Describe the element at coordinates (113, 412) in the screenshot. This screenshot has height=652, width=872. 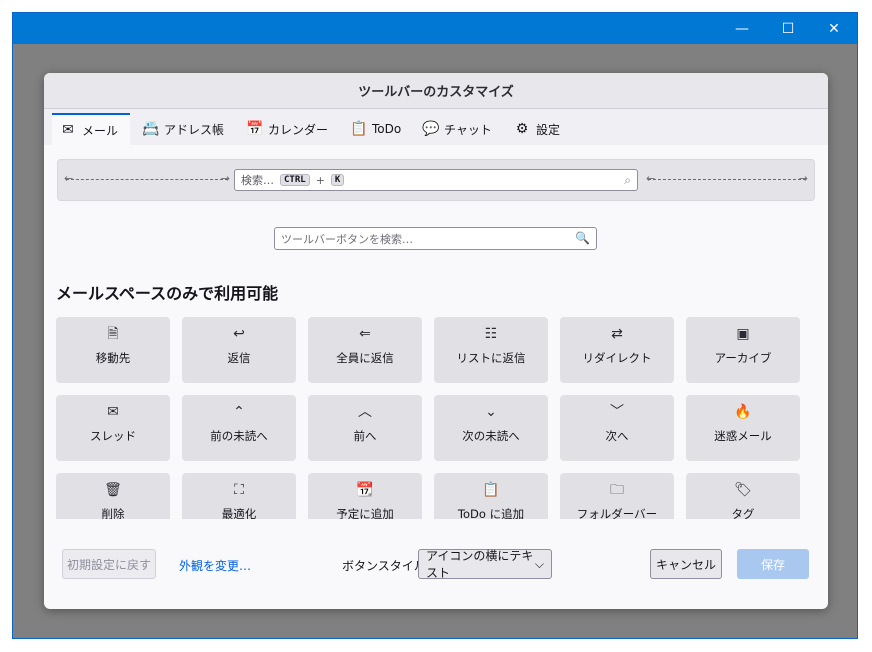
I see `thread-icon: ✉` at that location.